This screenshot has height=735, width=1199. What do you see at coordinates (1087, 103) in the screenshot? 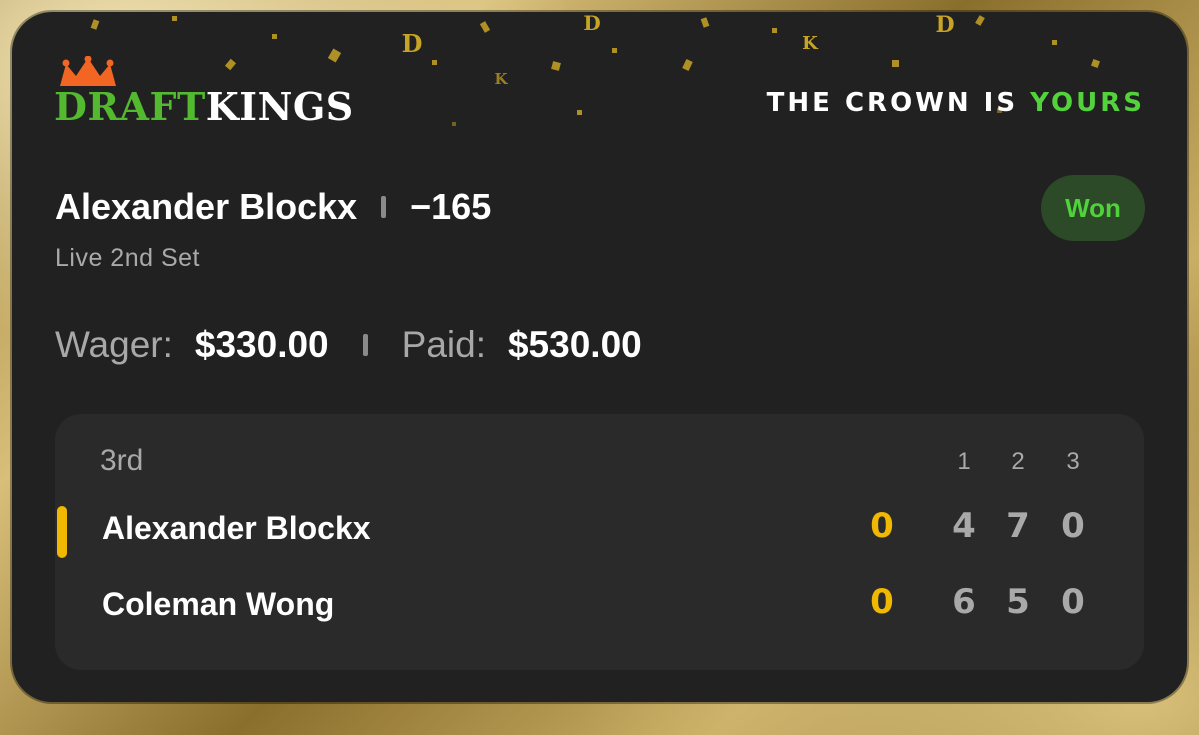
I see `tagline-accent: YOURS` at bounding box center [1087, 103].